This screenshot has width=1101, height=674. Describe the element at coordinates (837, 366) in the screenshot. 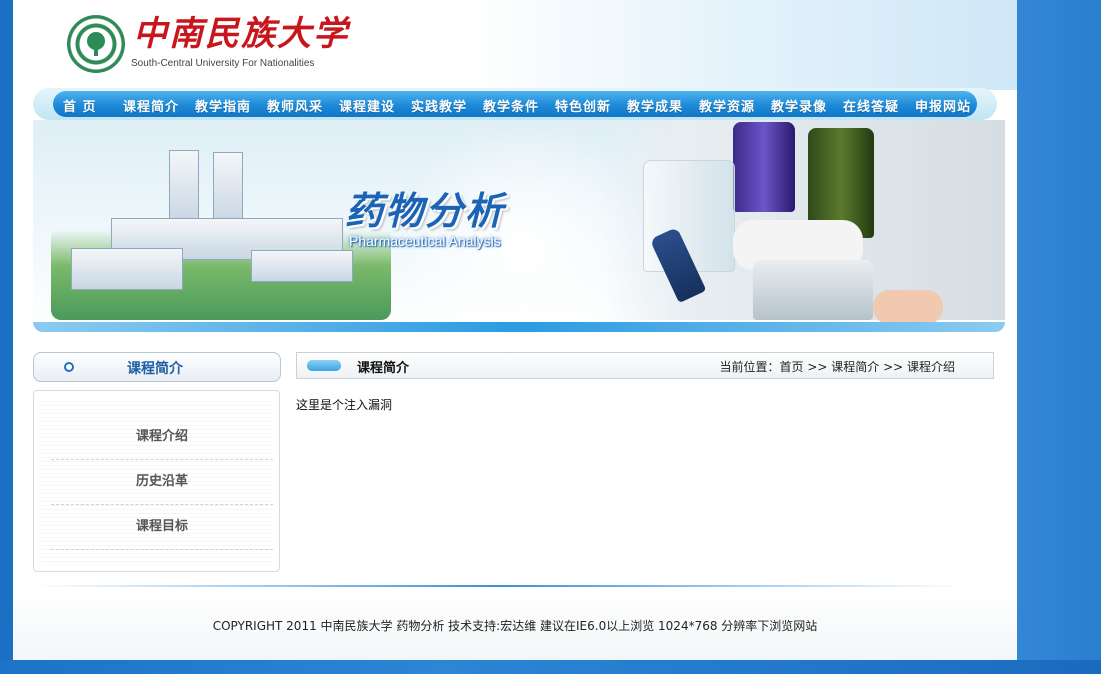

I see `breadcrumb: 当前位置：首页 >> 课程简介 >> 课程介绍` at that location.